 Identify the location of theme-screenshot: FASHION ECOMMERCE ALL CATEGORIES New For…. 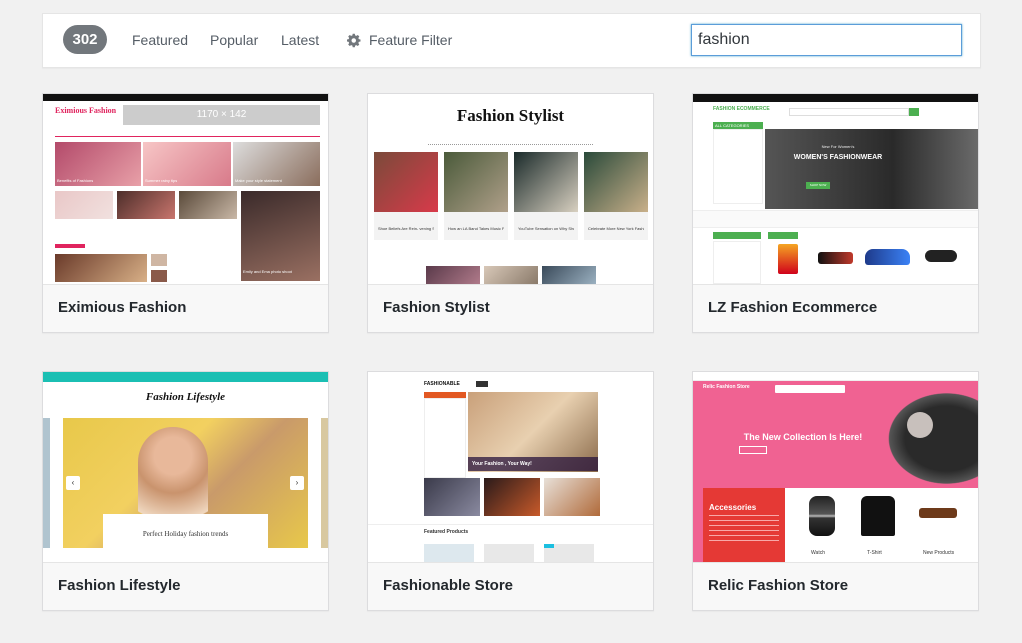
(835, 189).